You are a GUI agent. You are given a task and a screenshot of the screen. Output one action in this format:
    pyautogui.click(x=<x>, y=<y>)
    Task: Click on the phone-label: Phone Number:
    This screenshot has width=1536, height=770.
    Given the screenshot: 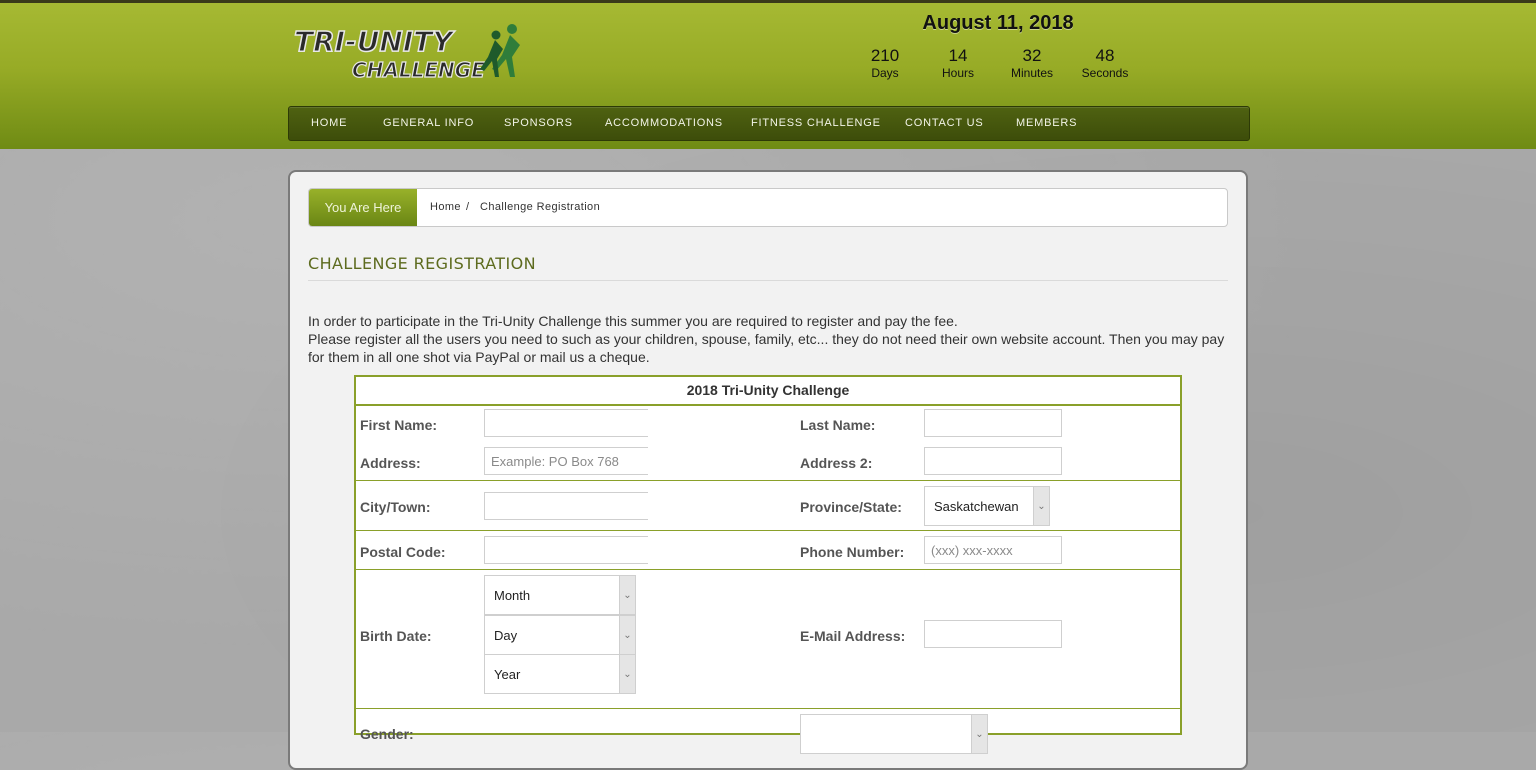 What is the action you would take?
    pyautogui.click(x=852, y=552)
    